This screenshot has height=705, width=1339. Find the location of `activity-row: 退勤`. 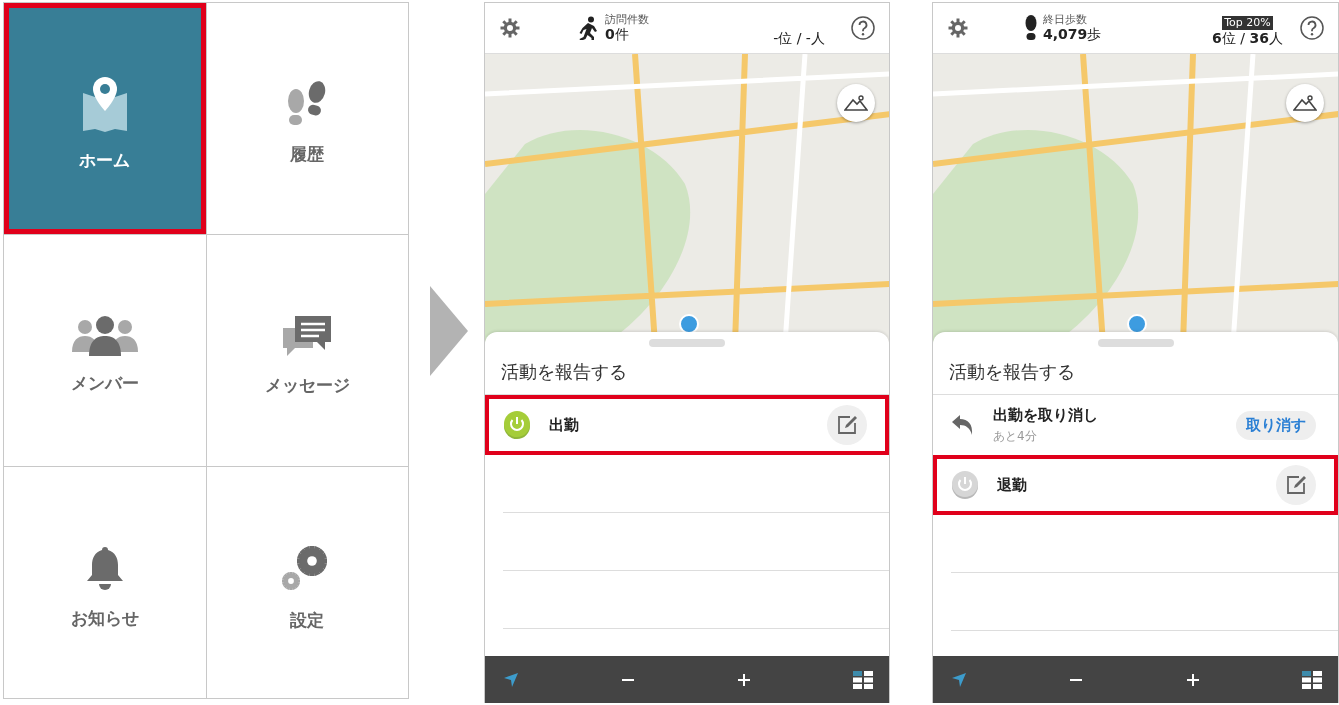

activity-row: 退勤 is located at coordinates (1135, 485).